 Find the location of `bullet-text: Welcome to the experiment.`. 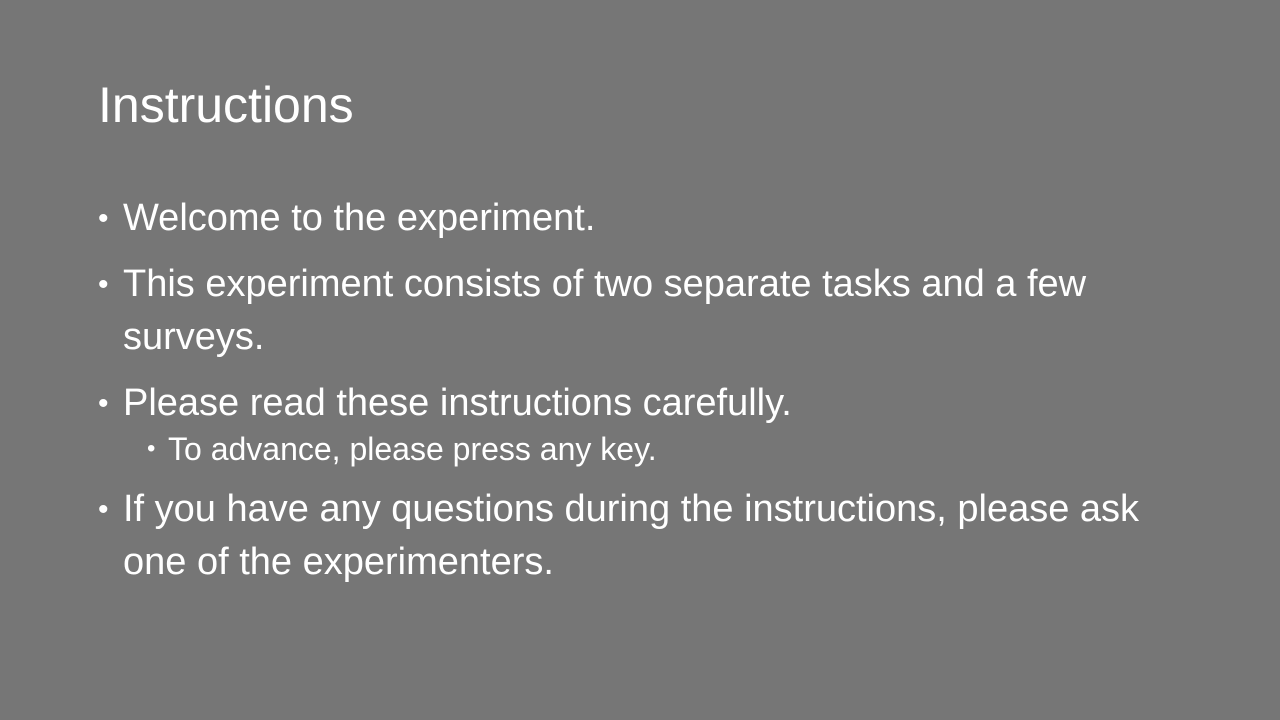

bullet-text: Welcome to the experiment. is located at coordinates (359, 218).